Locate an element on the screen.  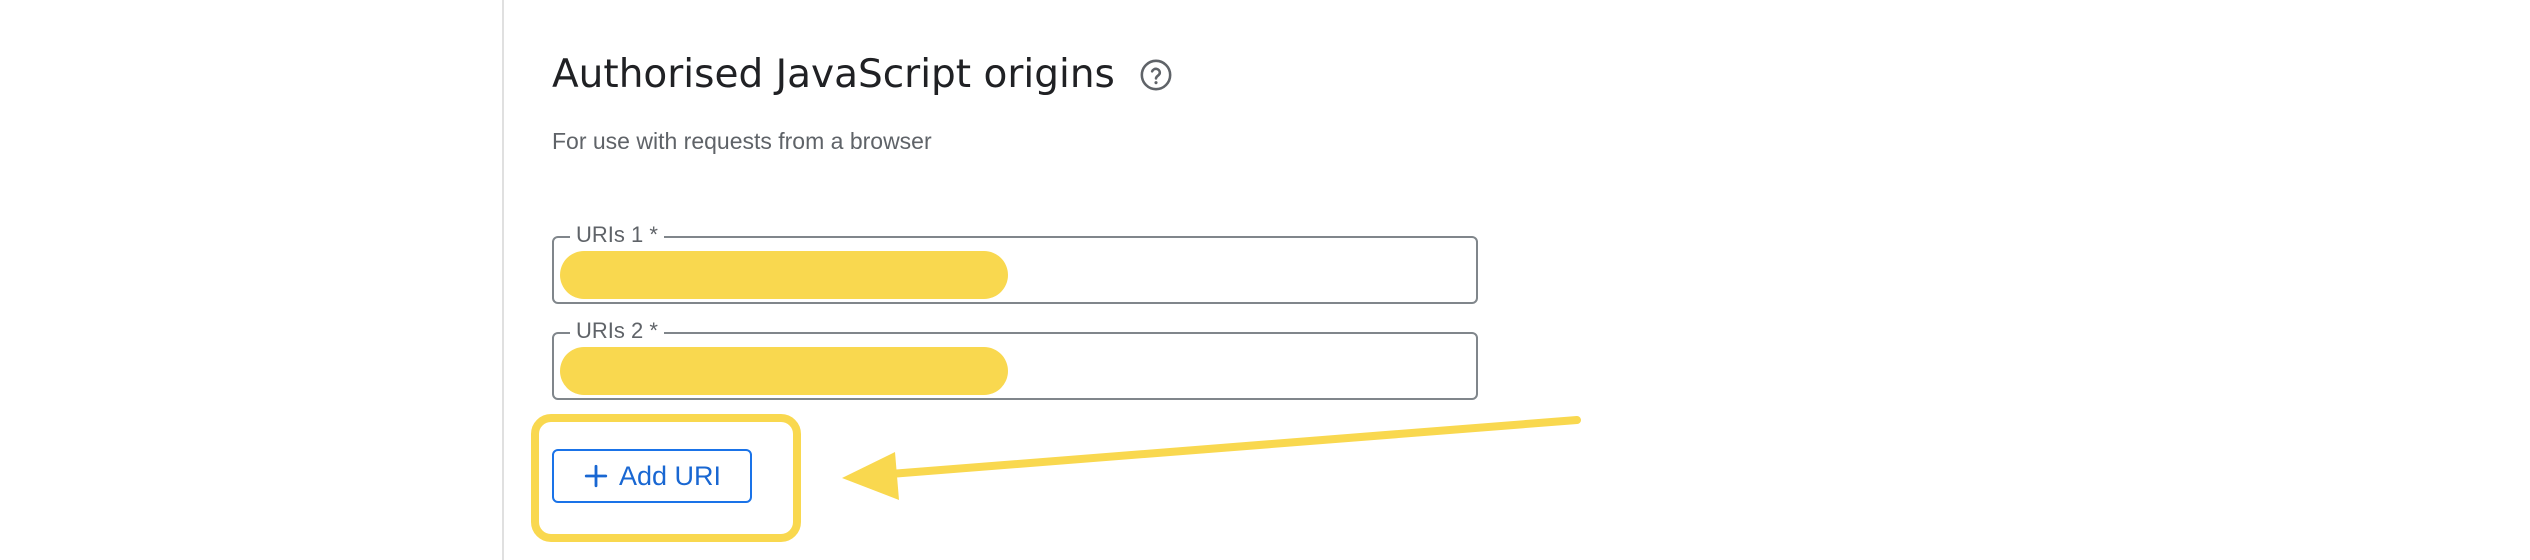
annotation-arrow is located at coordinates (1211, 458).